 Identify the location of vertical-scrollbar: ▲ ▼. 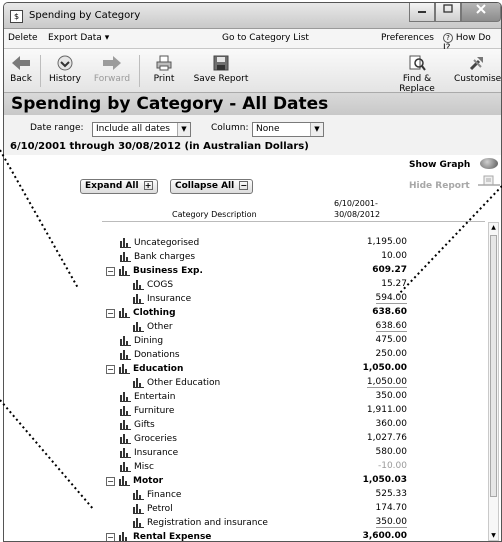
(493, 381).